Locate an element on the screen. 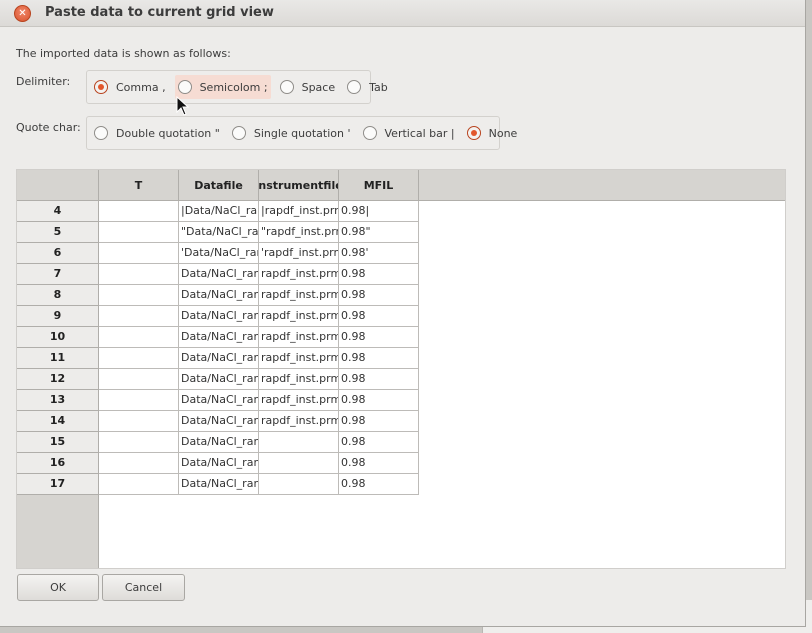 Image resolution: width=812 pixels, height=633 pixels. column-header-mfil: MFIL is located at coordinates (379, 185).